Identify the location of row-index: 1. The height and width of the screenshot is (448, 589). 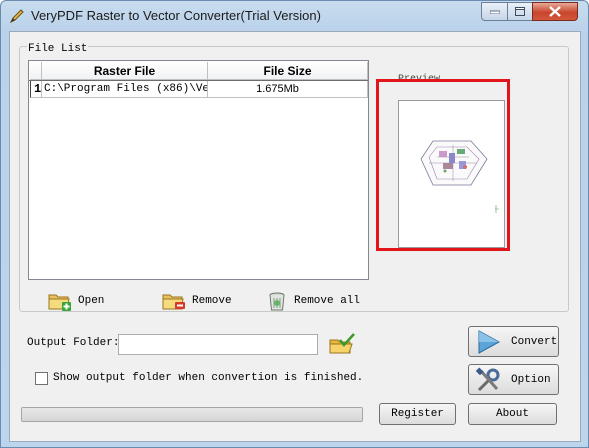
(36, 89).